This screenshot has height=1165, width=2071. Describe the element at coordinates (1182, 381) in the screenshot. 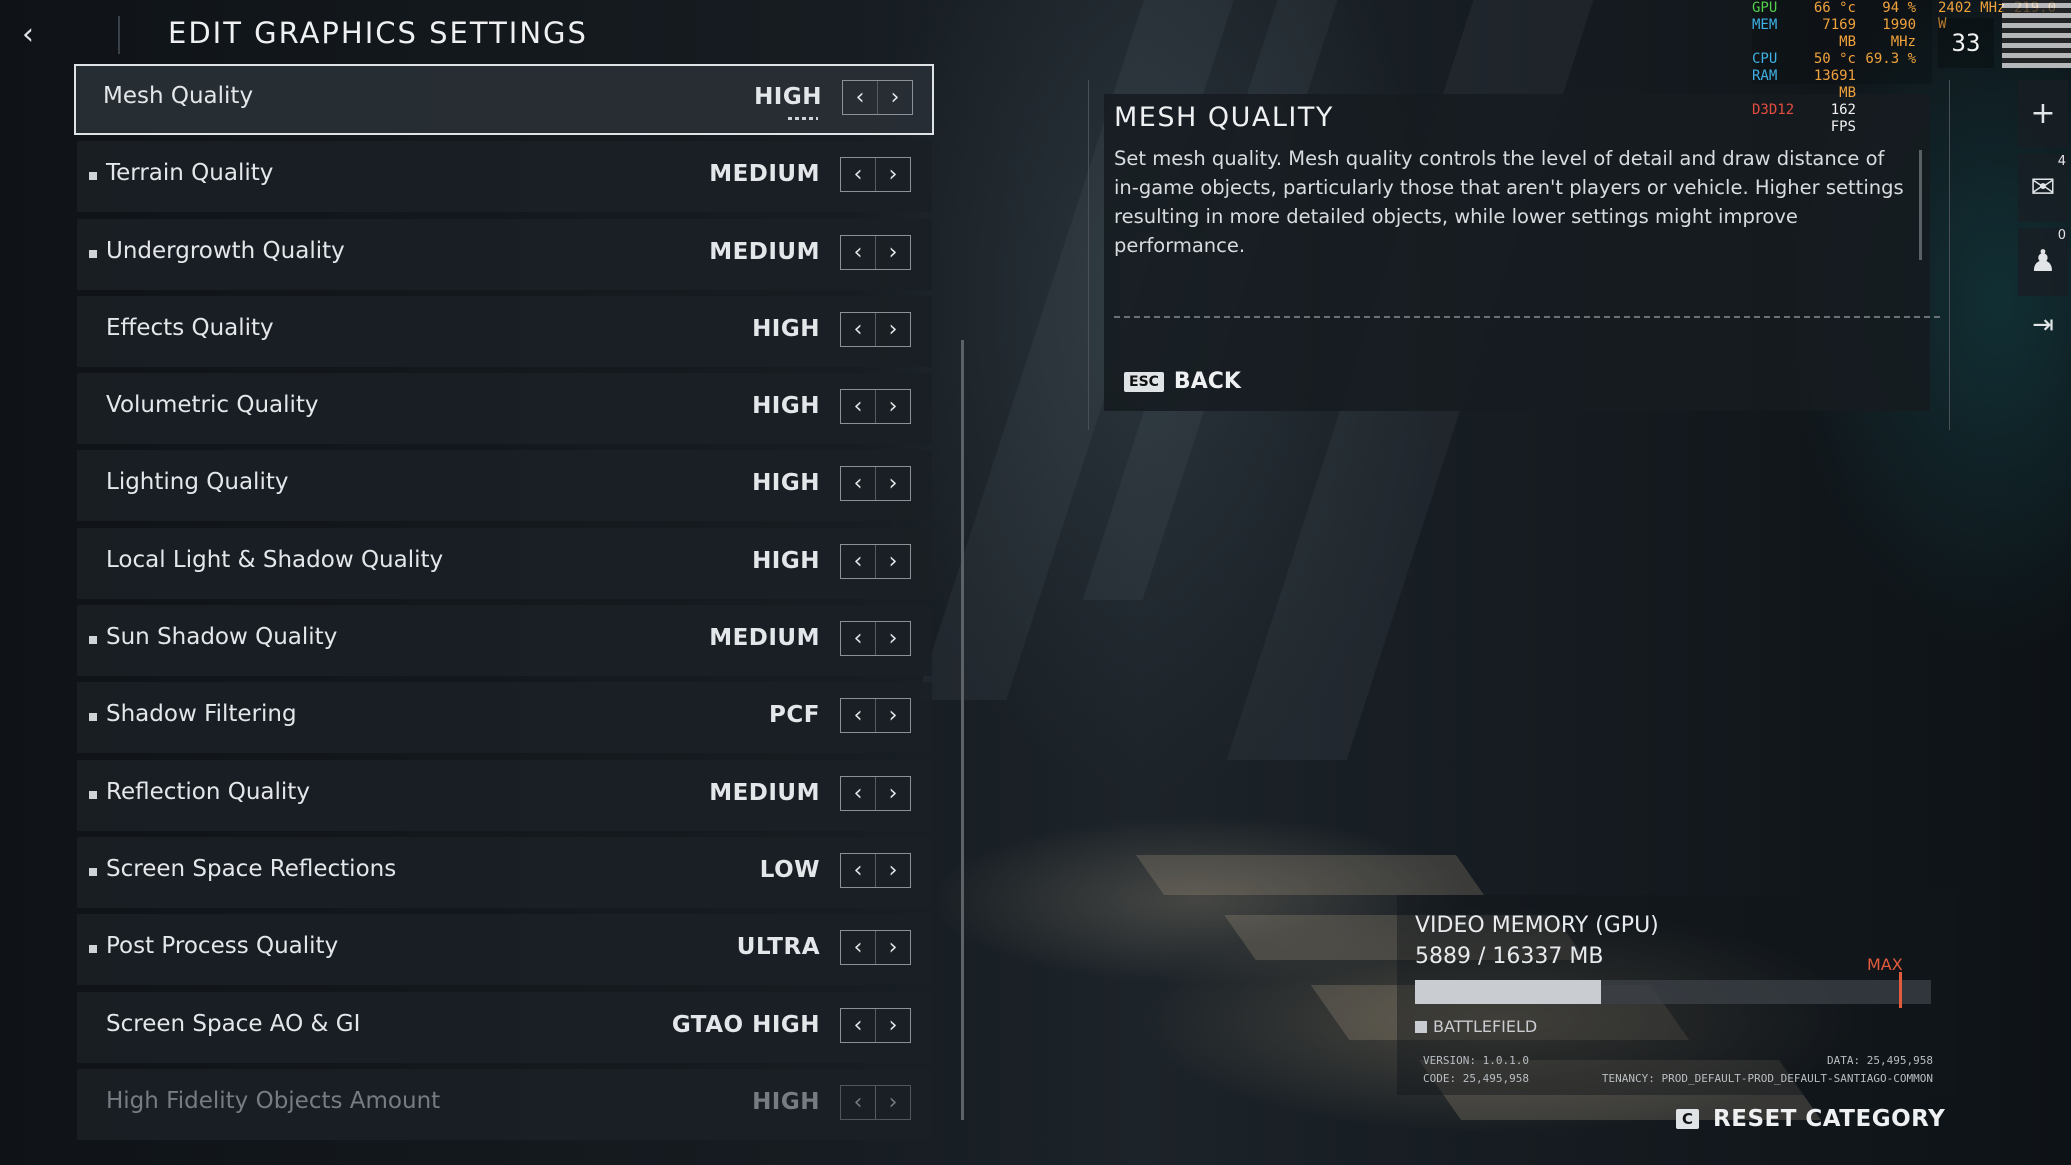

I see `back-button: ESC BACK` at that location.